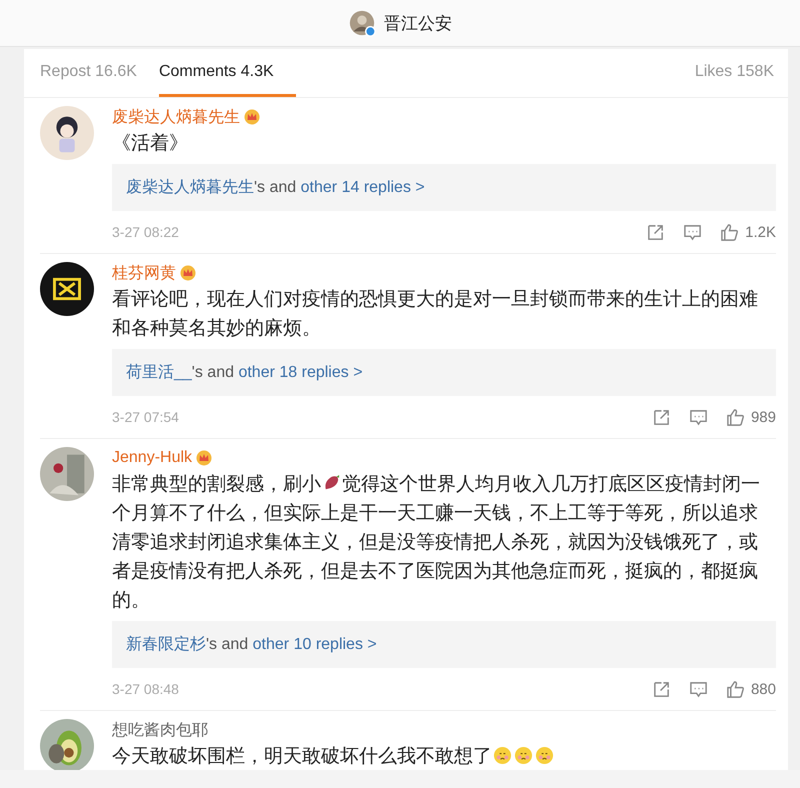 This screenshot has height=788, width=800. What do you see at coordinates (760, 232) in the screenshot?
I see `like-count: 1.2K` at bounding box center [760, 232].